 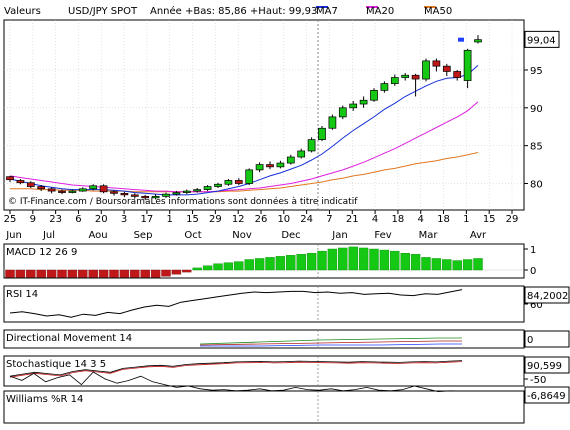 What do you see at coordinates (124, 219) in the screenshot?
I see `x-day-label: 3` at bounding box center [124, 219].